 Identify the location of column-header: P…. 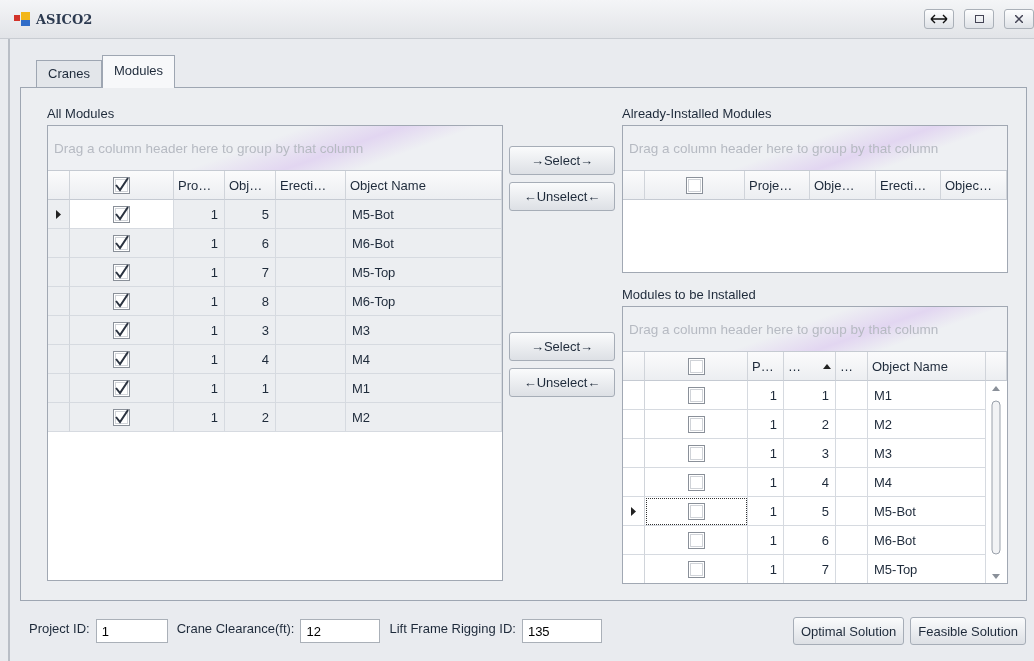
(766, 366).